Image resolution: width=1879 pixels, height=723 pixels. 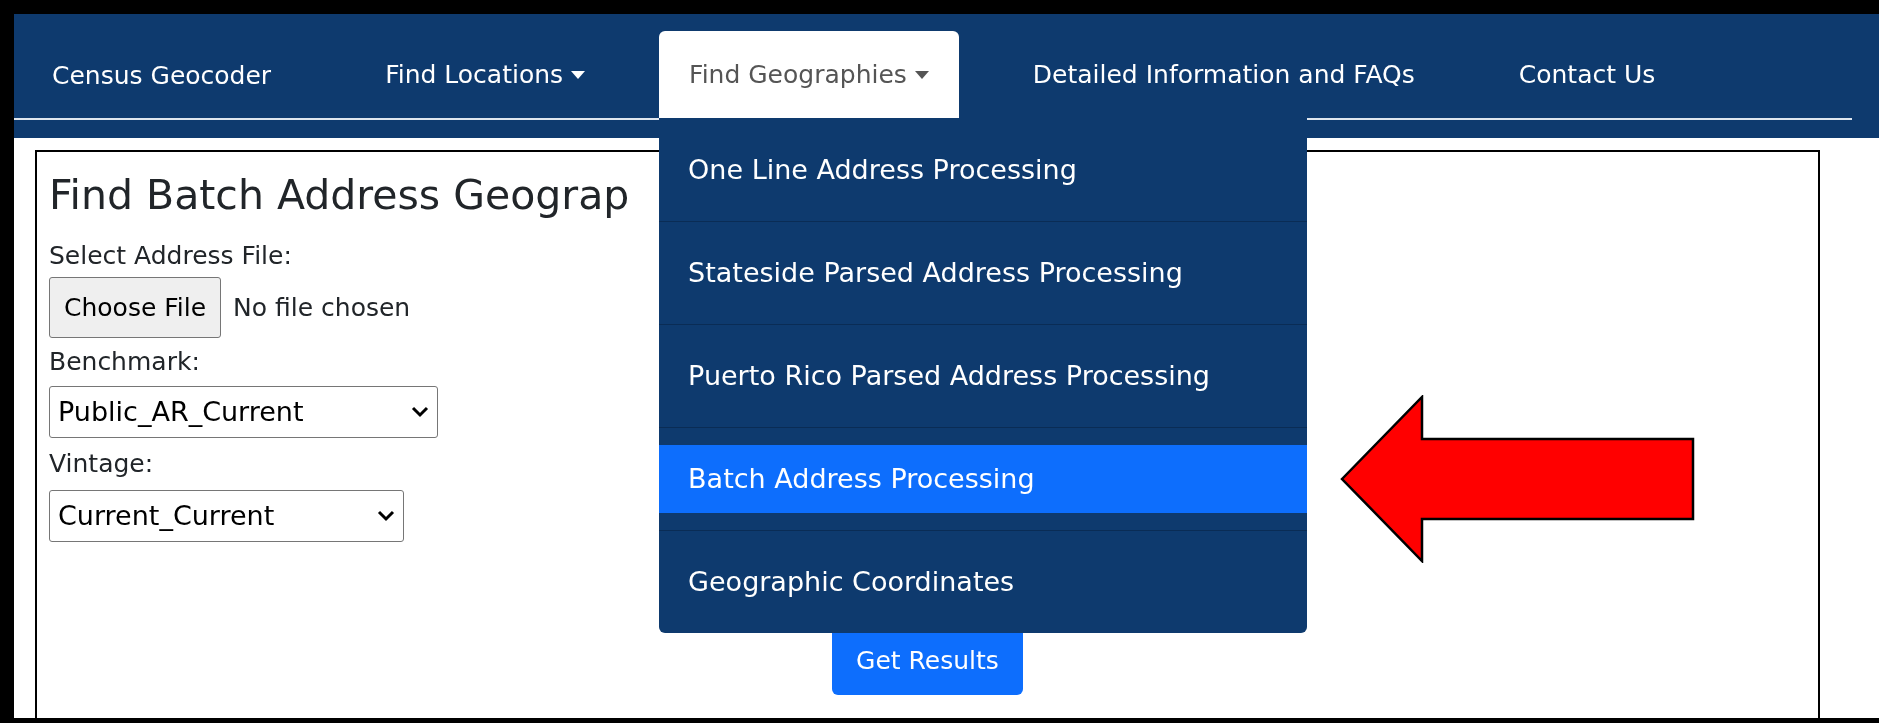 I want to click on menu-item: Geographic Coordinates, so click(x=983, y=582).